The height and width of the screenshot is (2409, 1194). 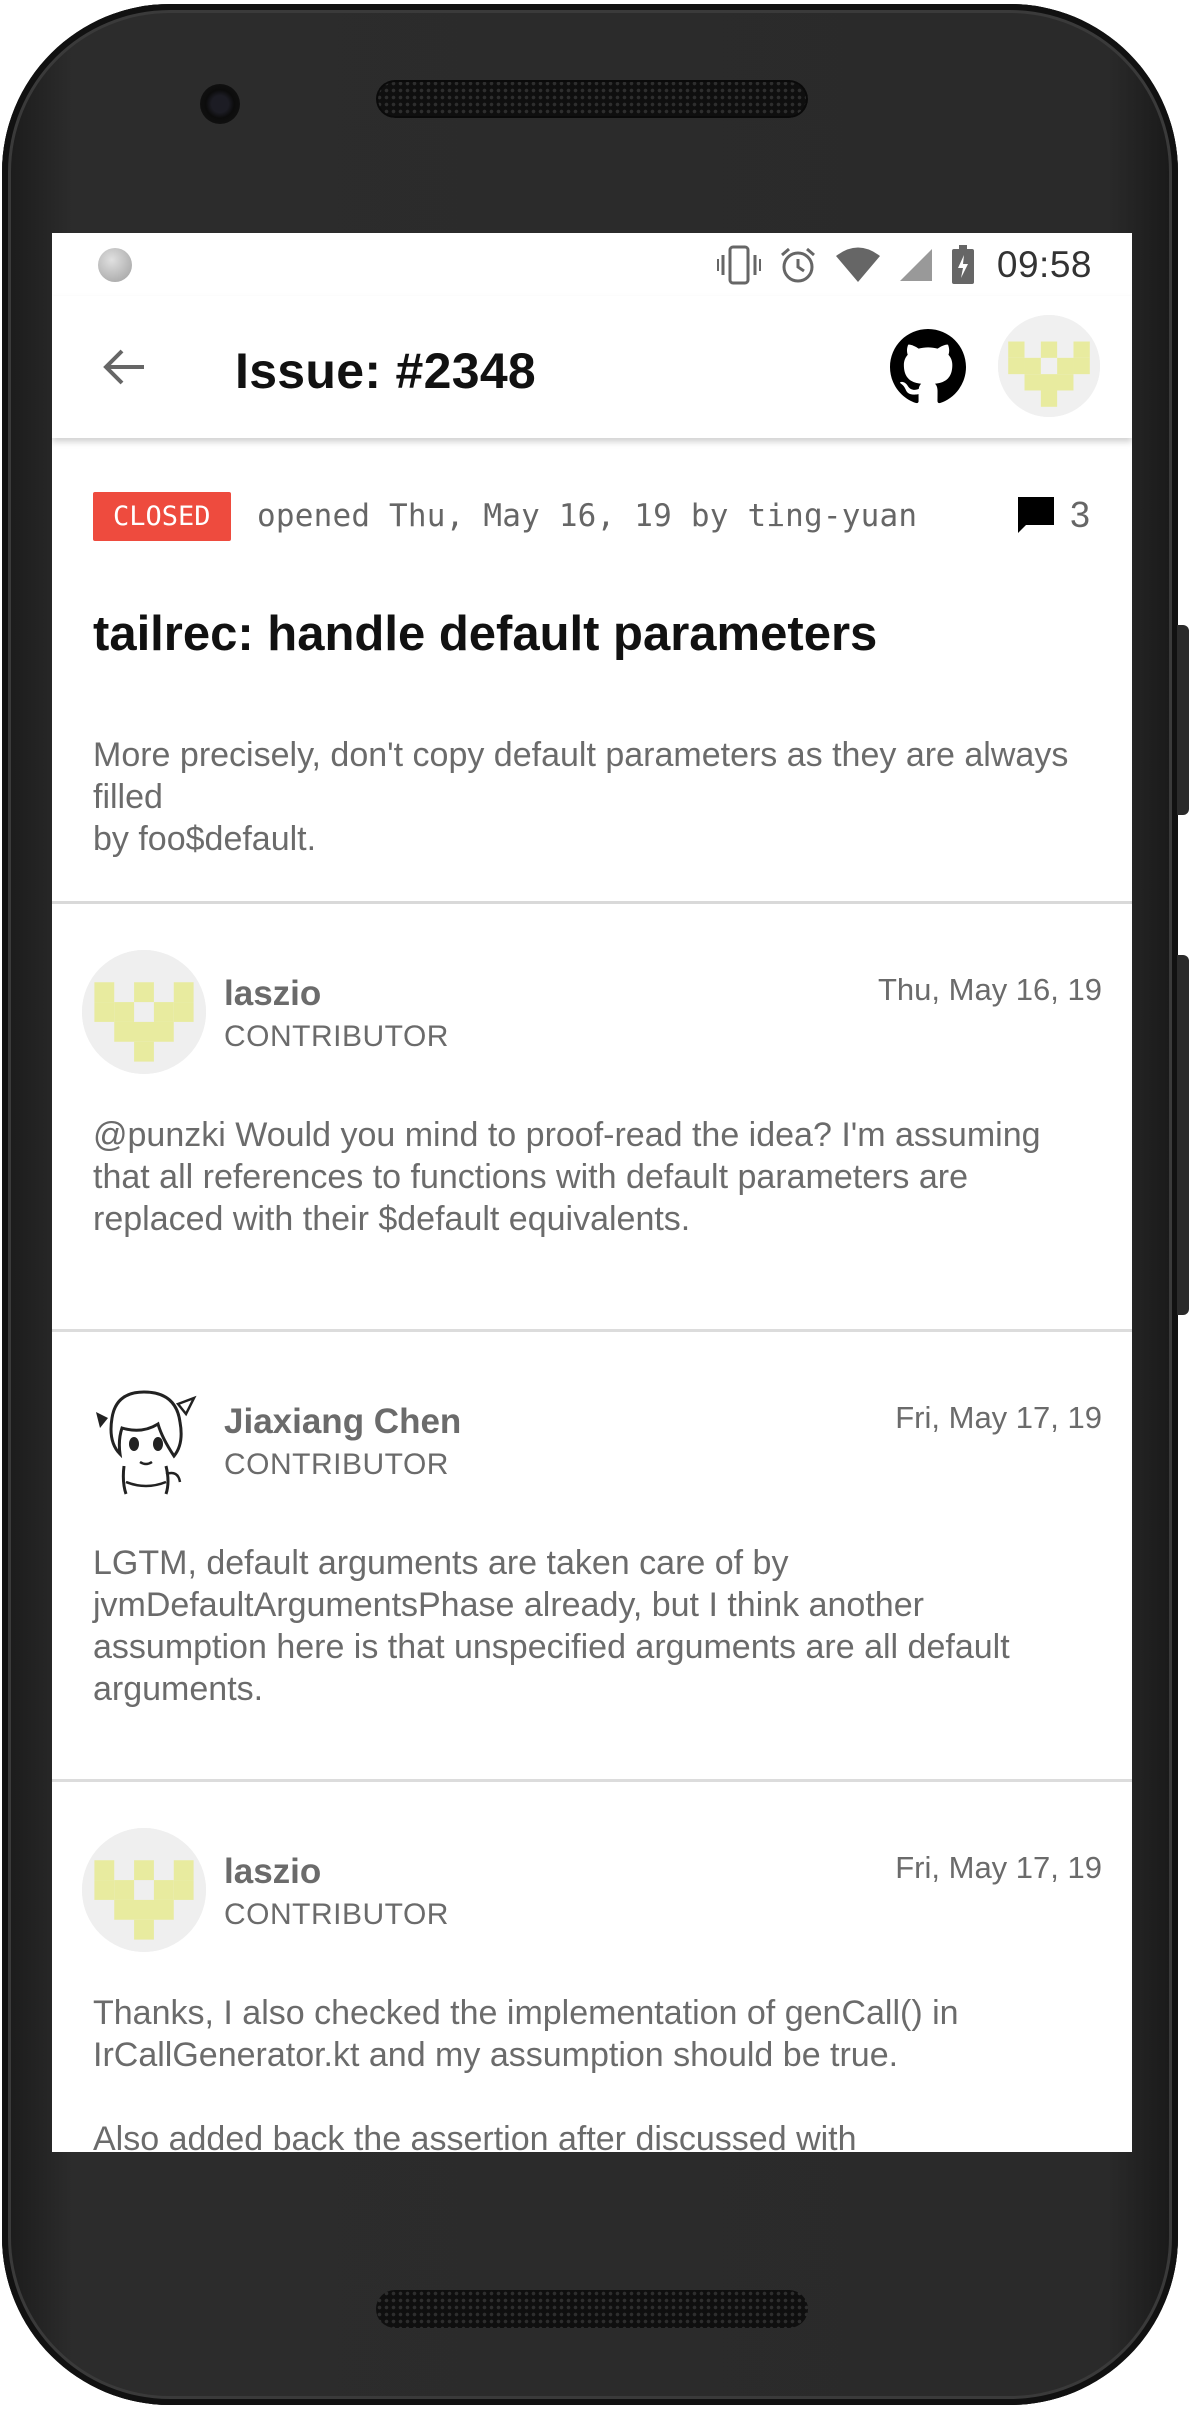 I want to click on arrow-back-icon, so click(x=123, y=367).